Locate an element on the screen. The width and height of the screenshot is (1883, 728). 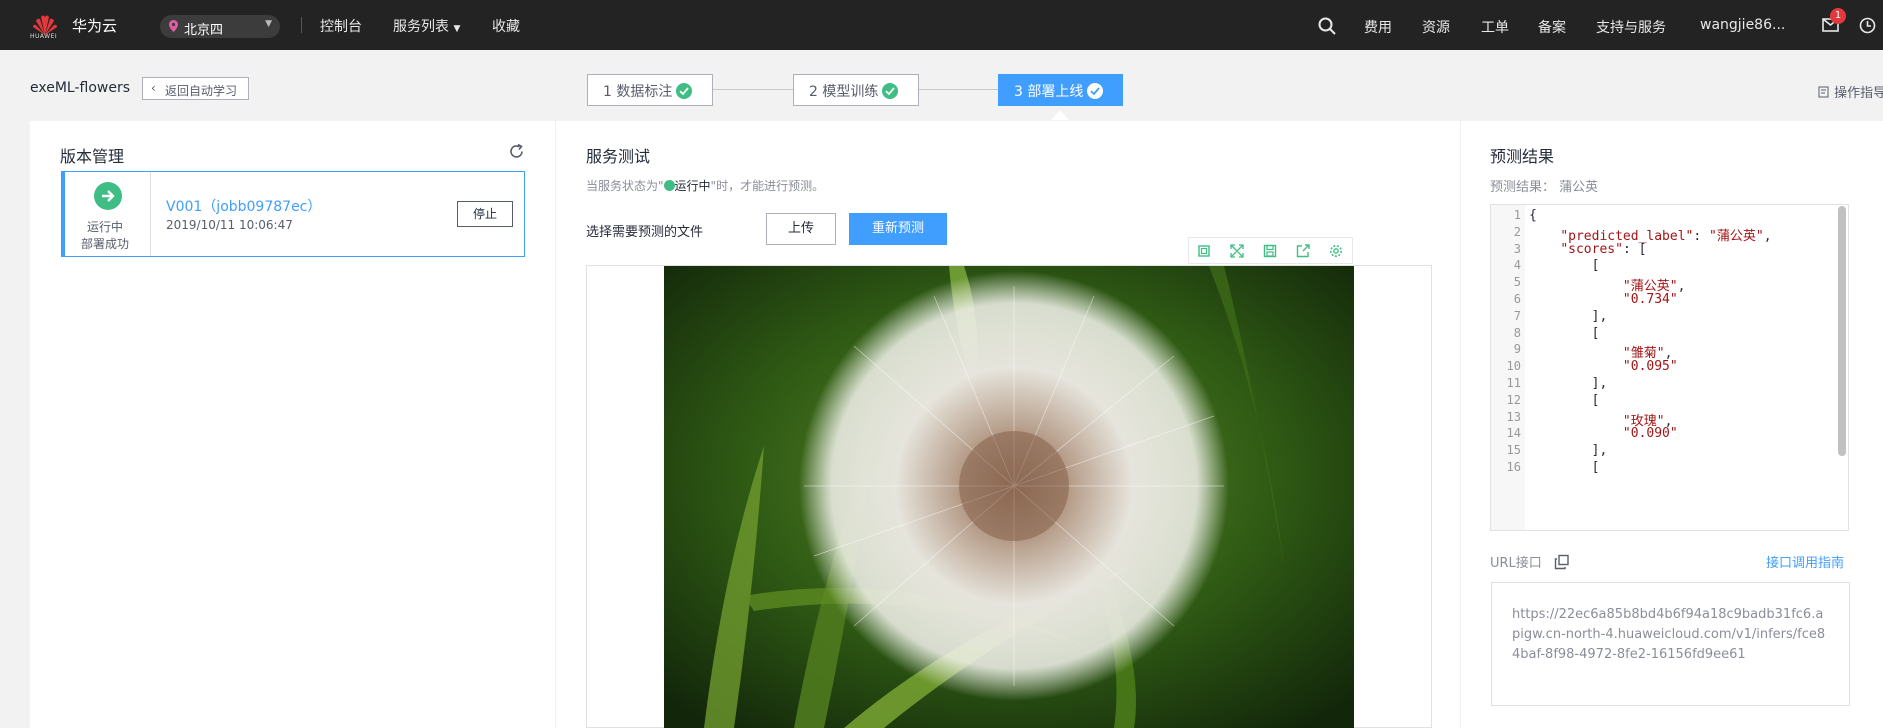
nav-service-list-label: 服务列表 is located at coordinates (421, 27).